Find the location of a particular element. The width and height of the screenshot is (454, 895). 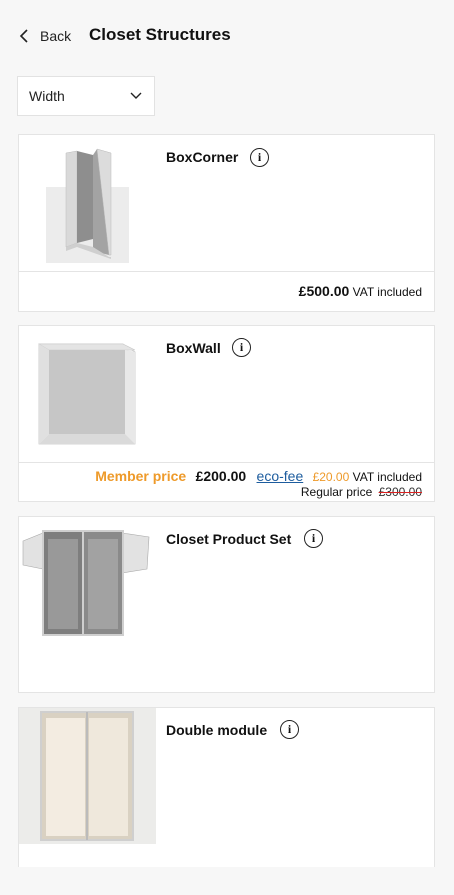

regular-price: £300.00 is located at coordinates (400, 492).